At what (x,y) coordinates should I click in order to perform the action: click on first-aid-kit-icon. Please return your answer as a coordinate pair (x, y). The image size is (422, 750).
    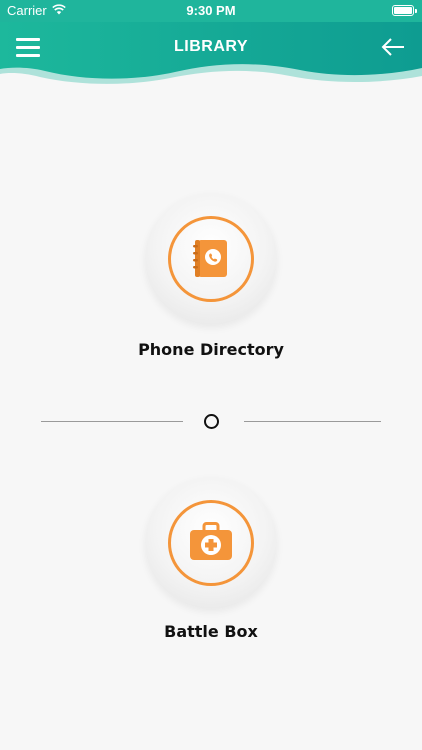
    Looking at the image, I should click on (211, 543).